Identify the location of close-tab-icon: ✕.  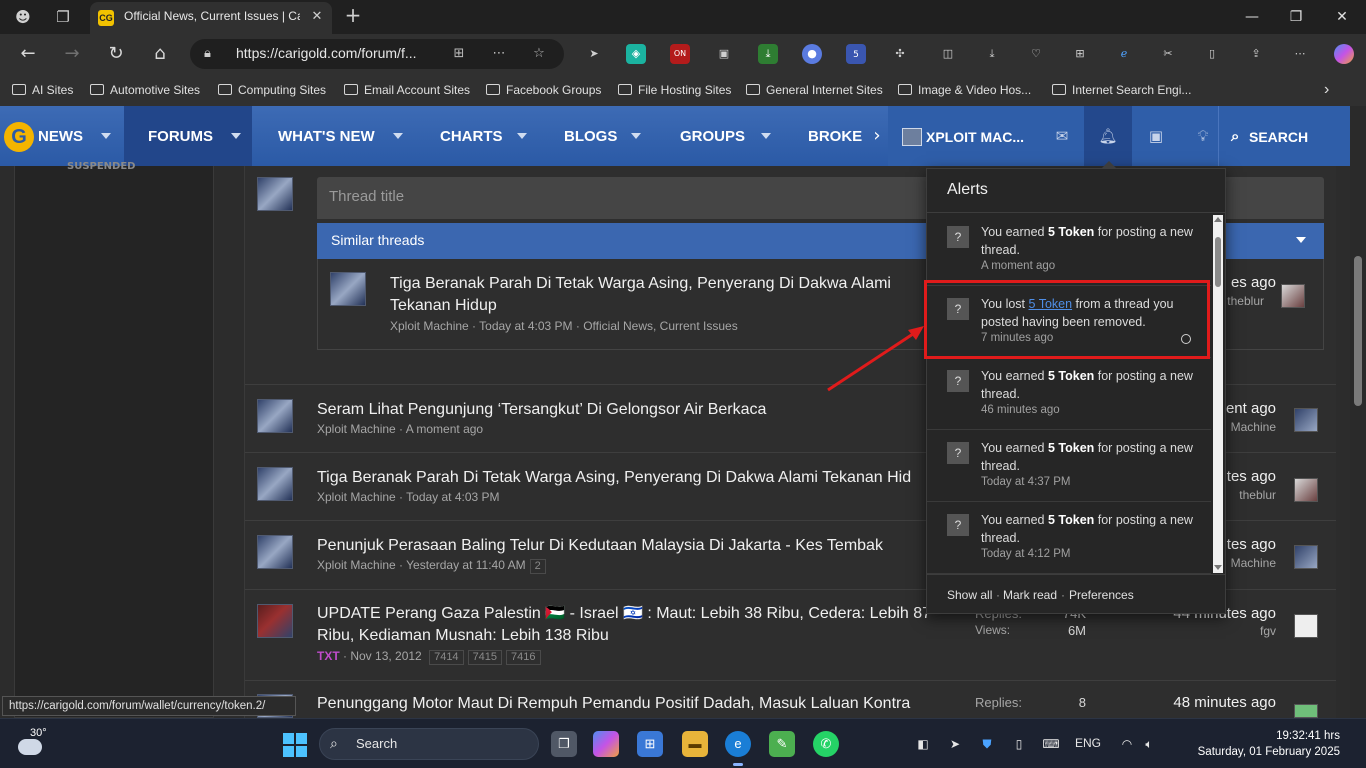
(317, 17).